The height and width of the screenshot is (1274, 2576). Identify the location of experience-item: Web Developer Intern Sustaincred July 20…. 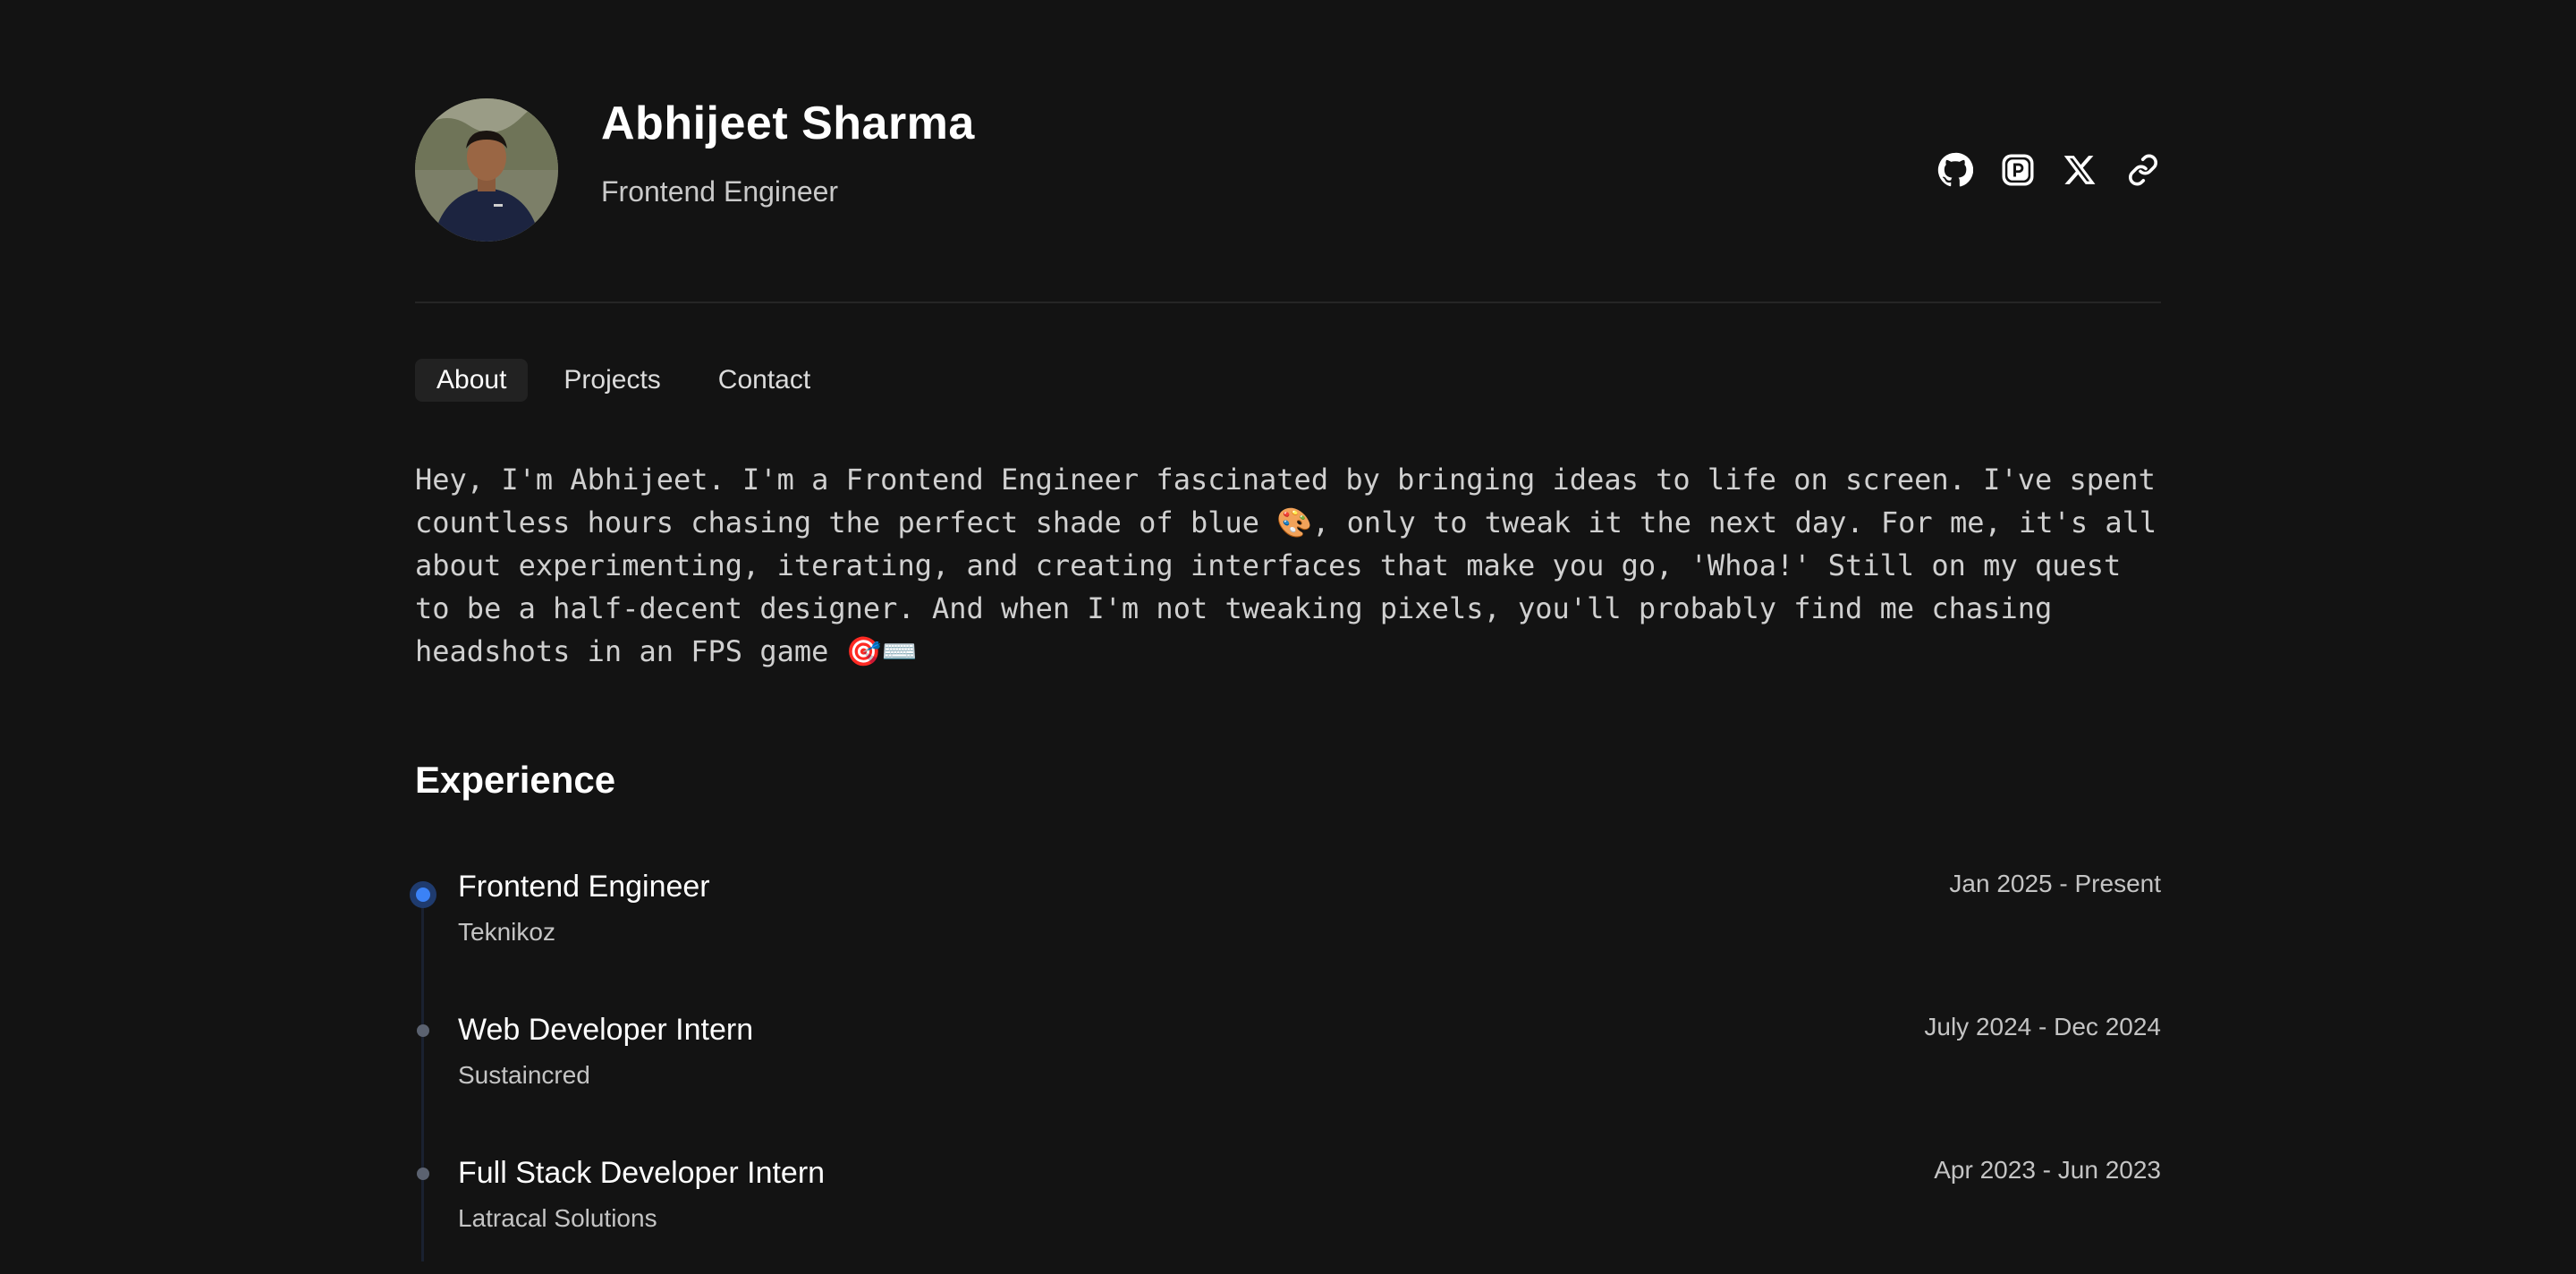
(1288, 1055).